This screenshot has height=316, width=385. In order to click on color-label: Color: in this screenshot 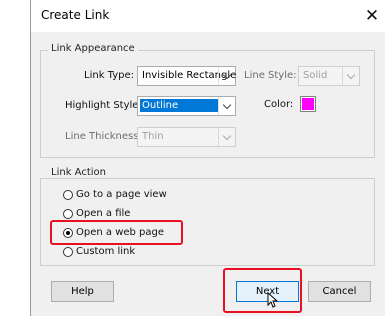, I will do `click(279, 104)`.